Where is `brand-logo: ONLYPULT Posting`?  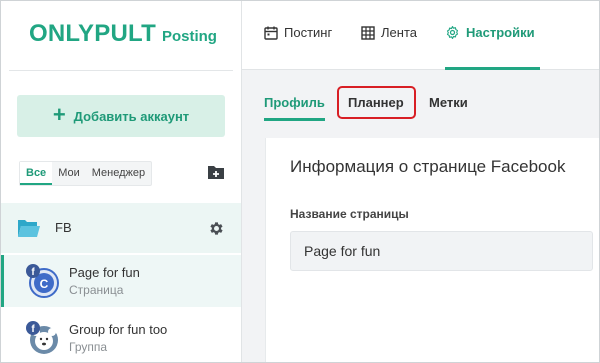 brand-logo: ONLYPULT Posting is located at coordinates (123, 34).